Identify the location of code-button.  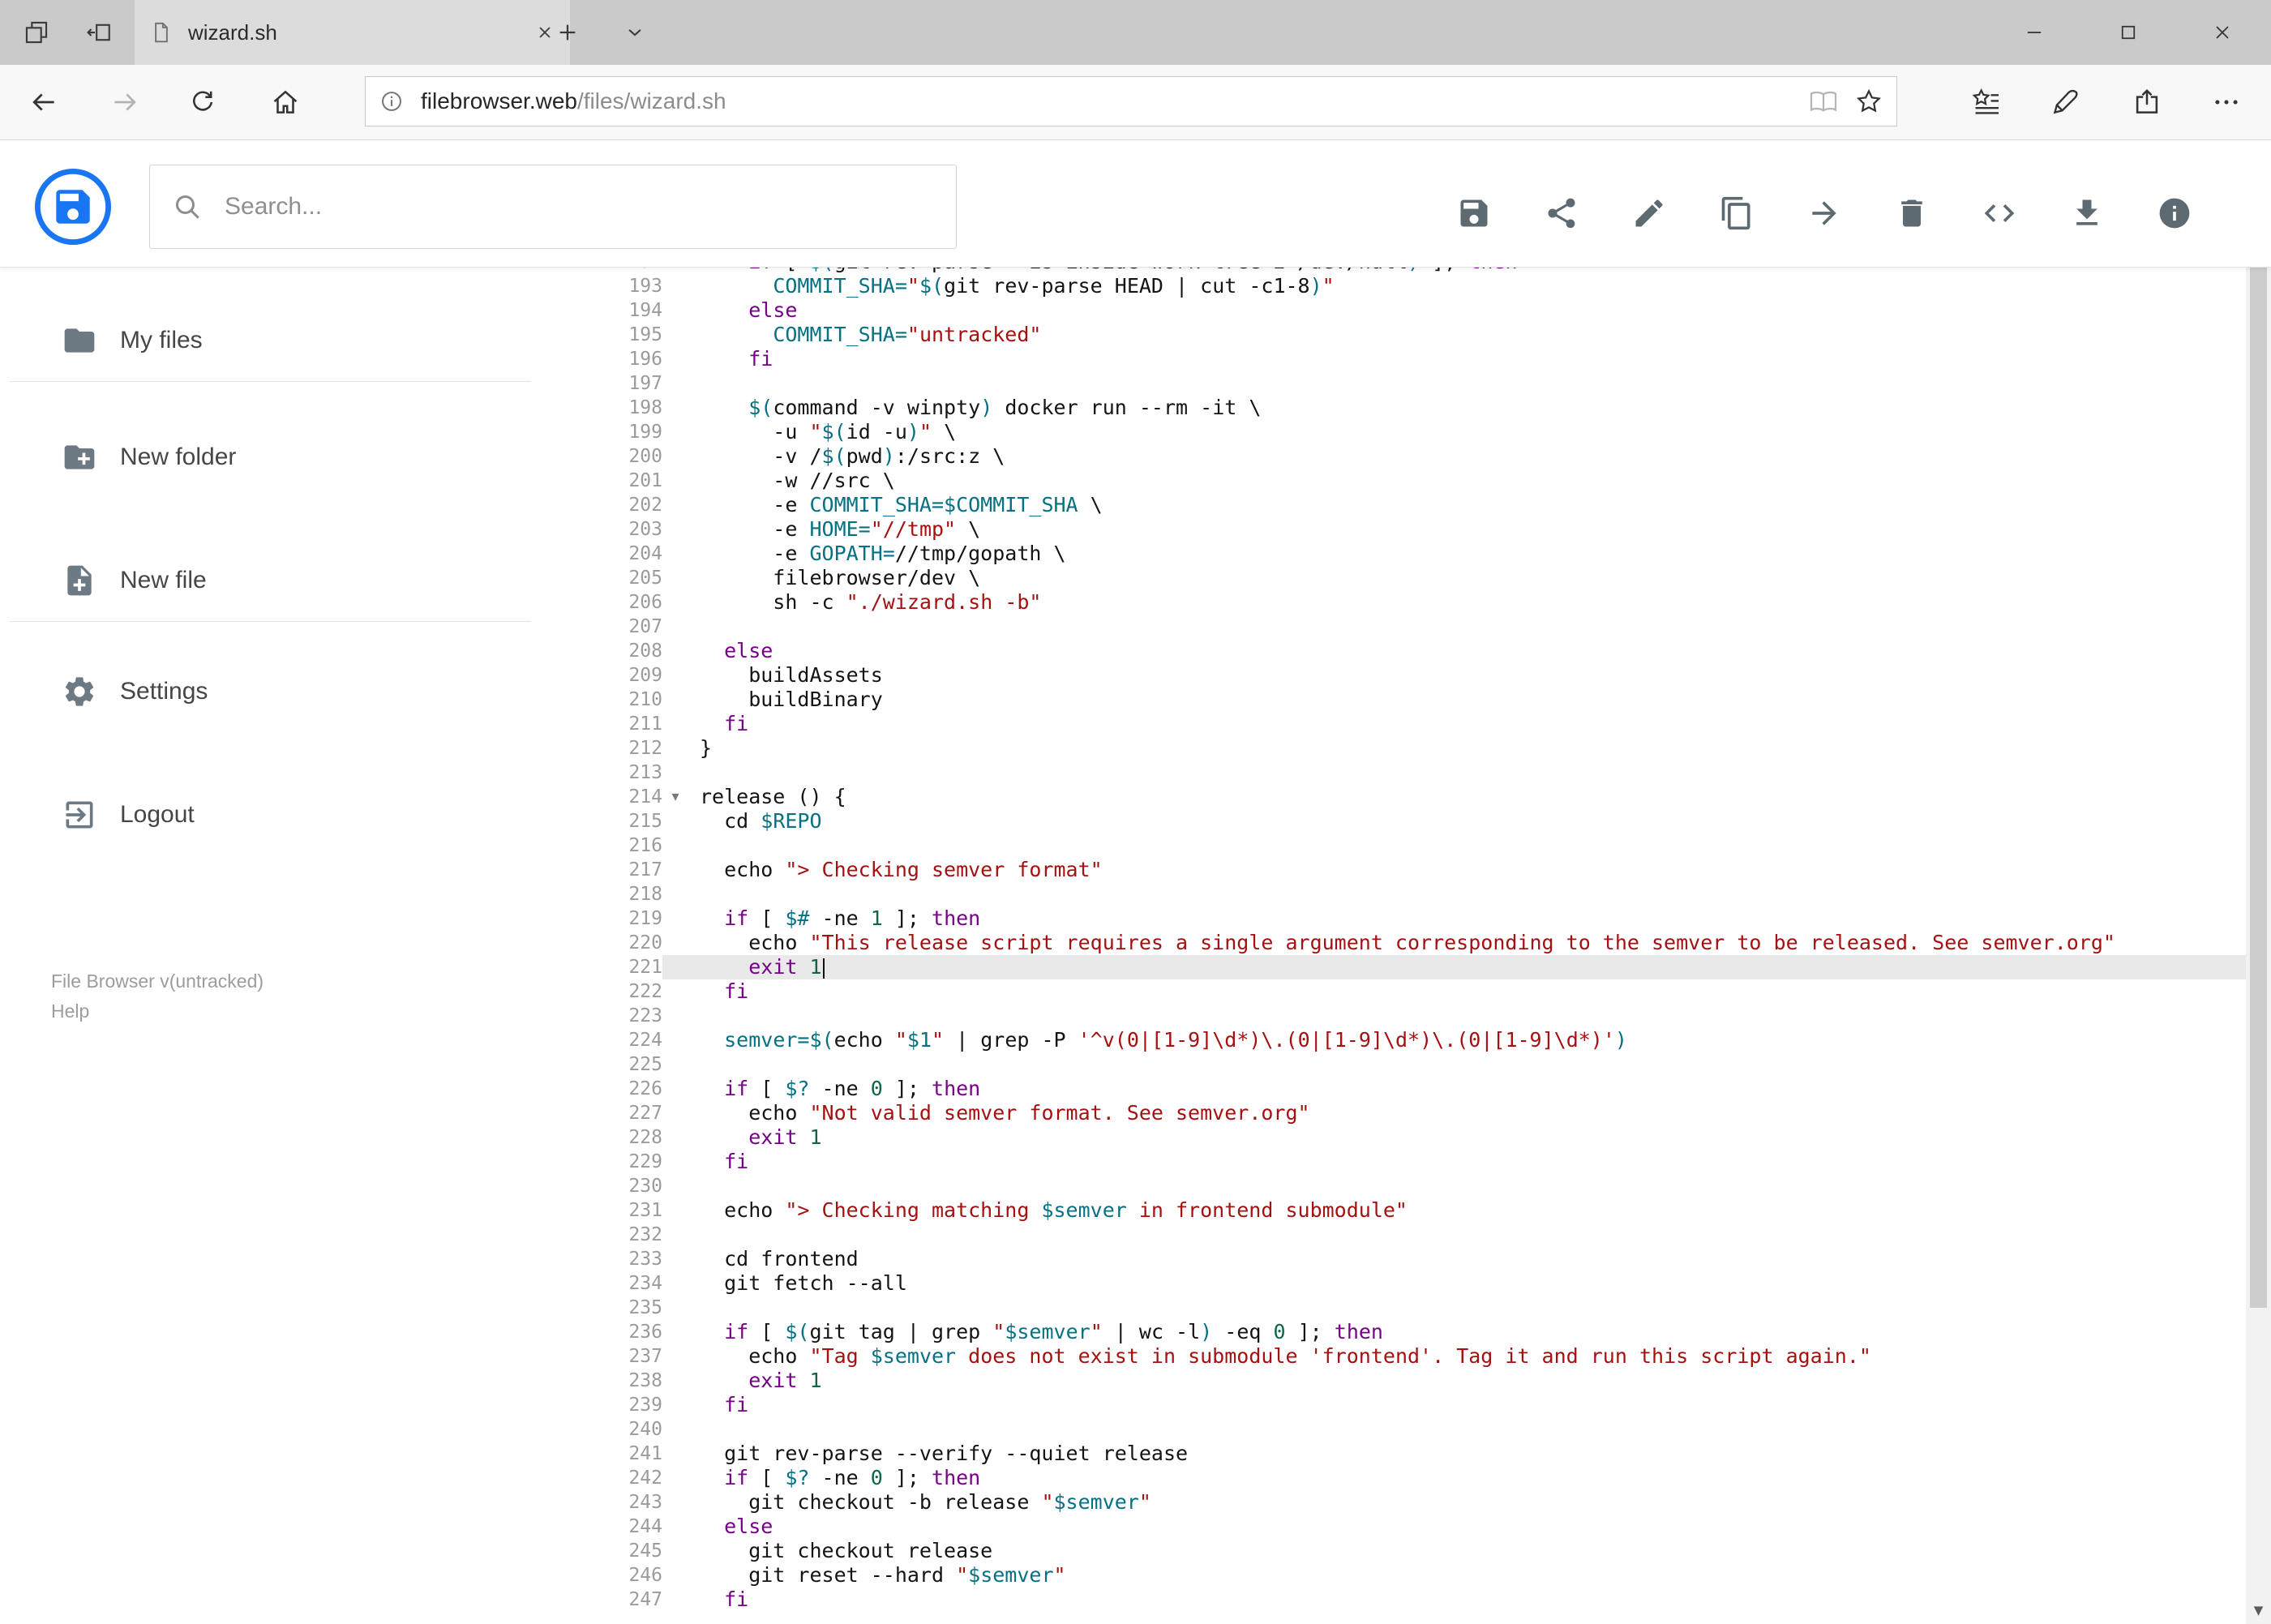
(2000, 213).